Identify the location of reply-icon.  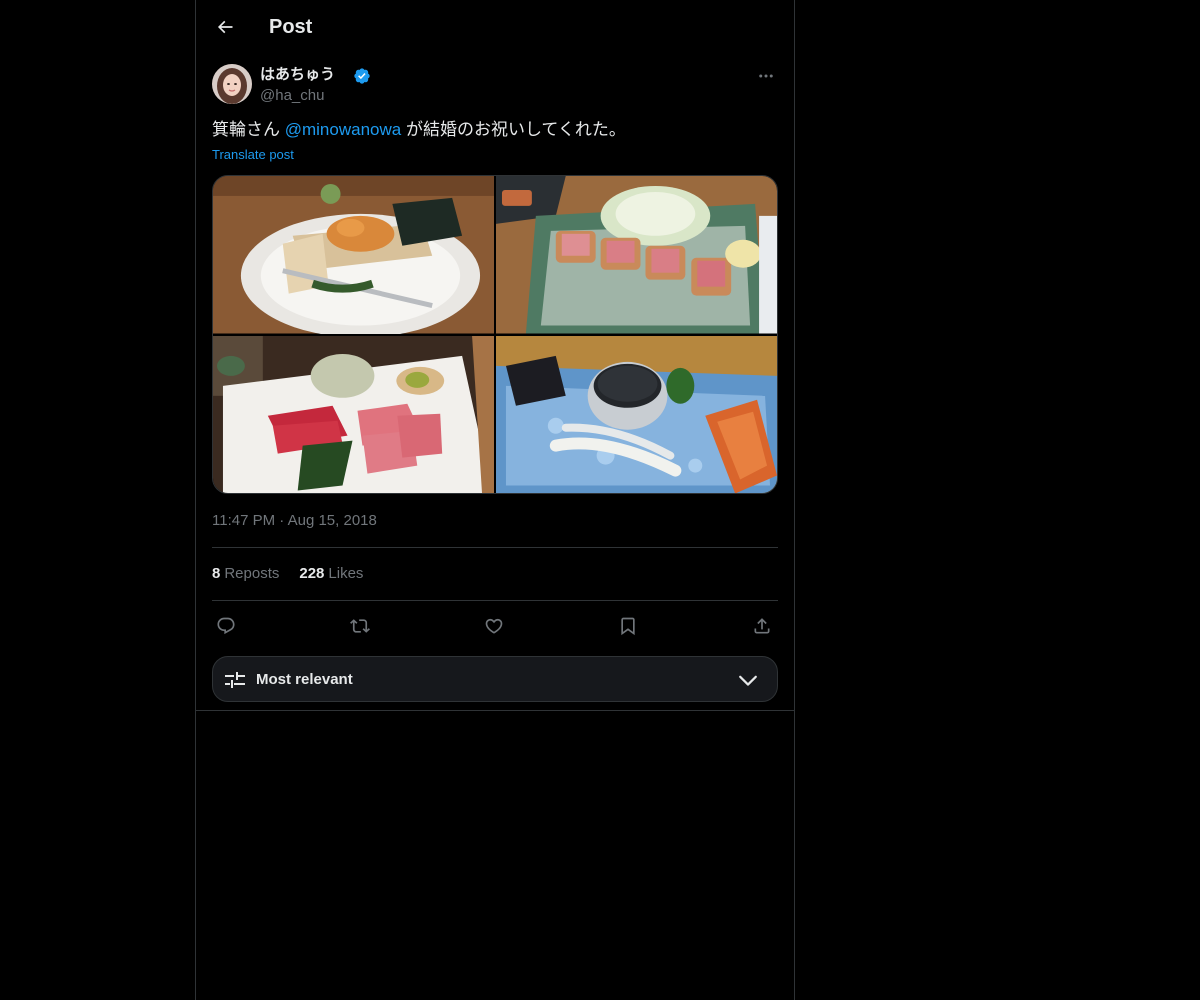
(226, 626).